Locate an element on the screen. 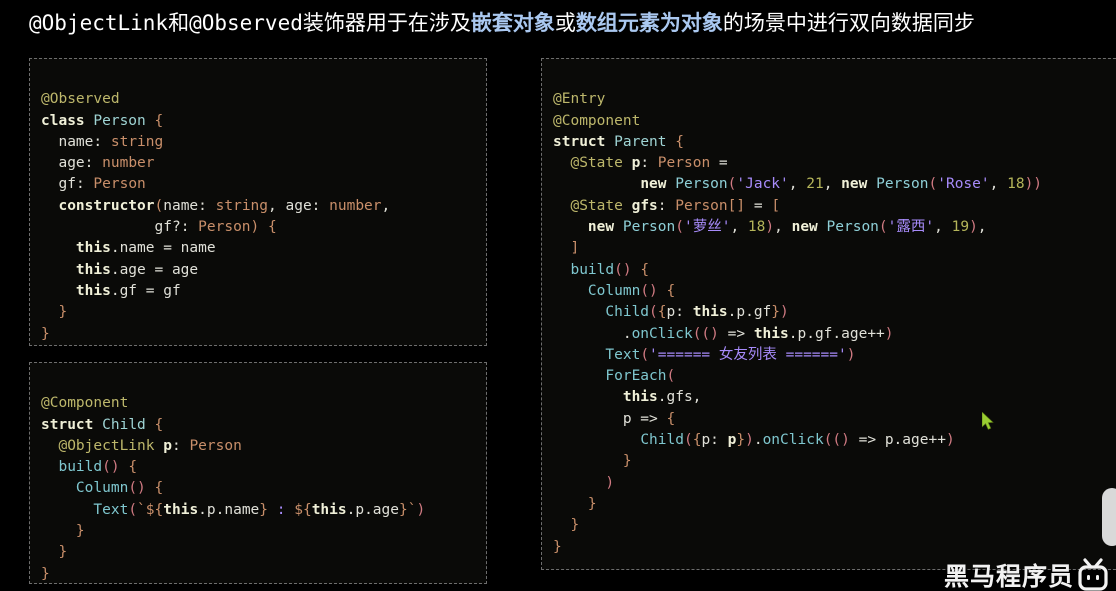 Image resolution: width=1116 pixels, height=591 pixels. code-line: Text(`${this.p.name} : ${this.p.age}`) is located at coordinates (259, 509).